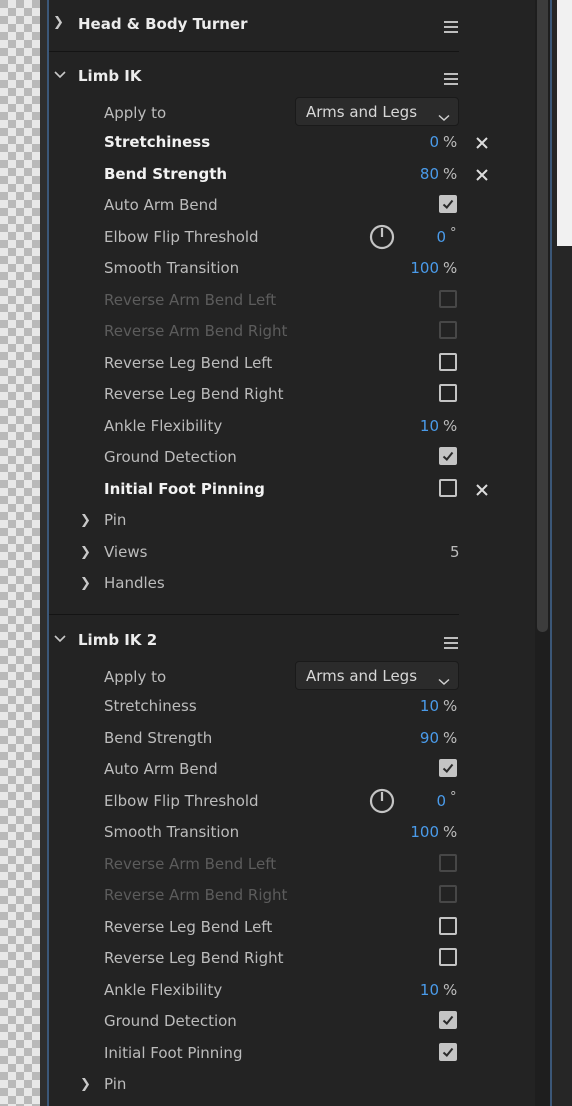 This screenshot has width=572, height=1106. I want to click on elbow-flip-threshold-row: Elbow Flip Threshold 0 °, so click(292, 801).